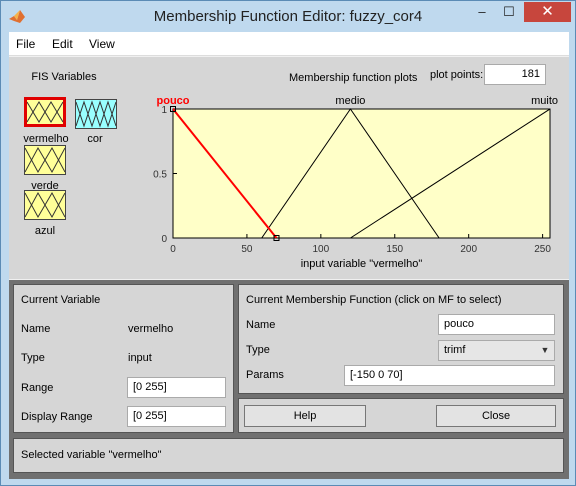 The width and height of the screenshot is (576, 486). I want to click on mf-type-select: trimf ▼, so click(496, 350).